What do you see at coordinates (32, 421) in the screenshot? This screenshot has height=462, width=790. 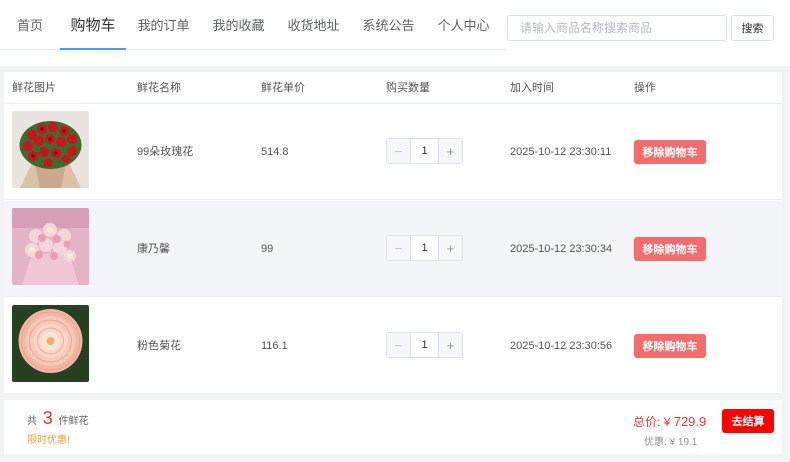 I see `count-prefix: 共` at bounding box center [32, 421].